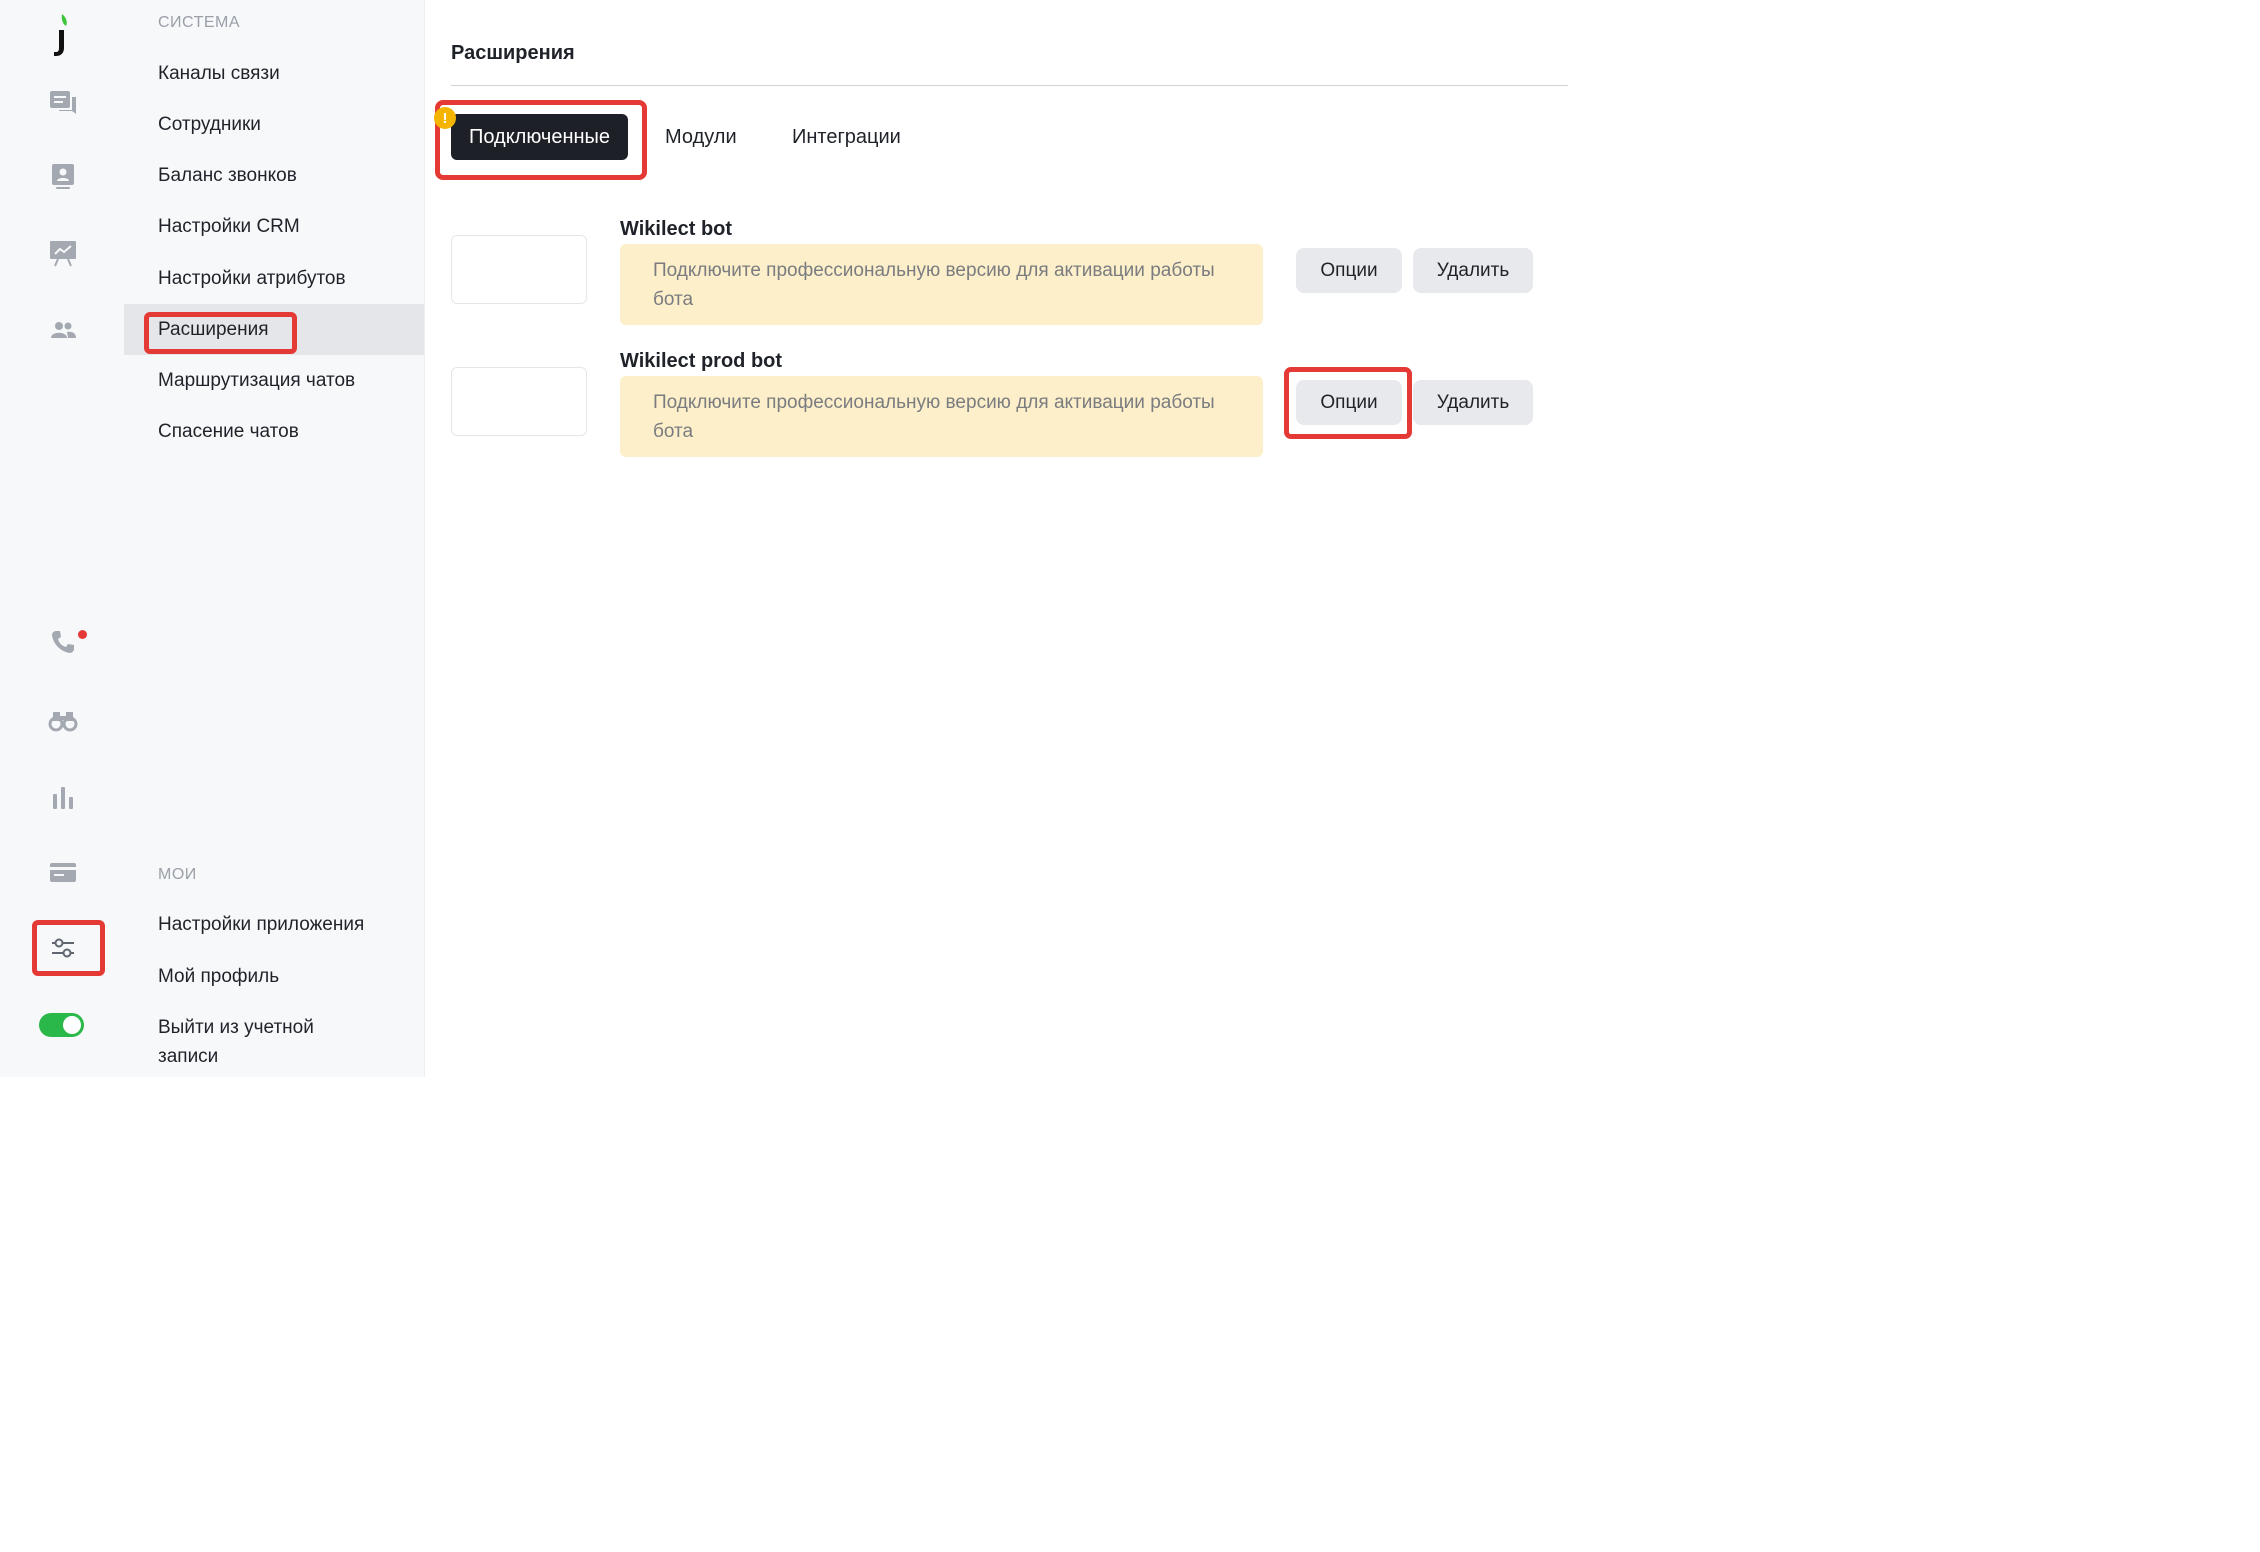 This screenshot has height=1552, width=2260. I want to click on toggle-knob, so click(72, 1025).